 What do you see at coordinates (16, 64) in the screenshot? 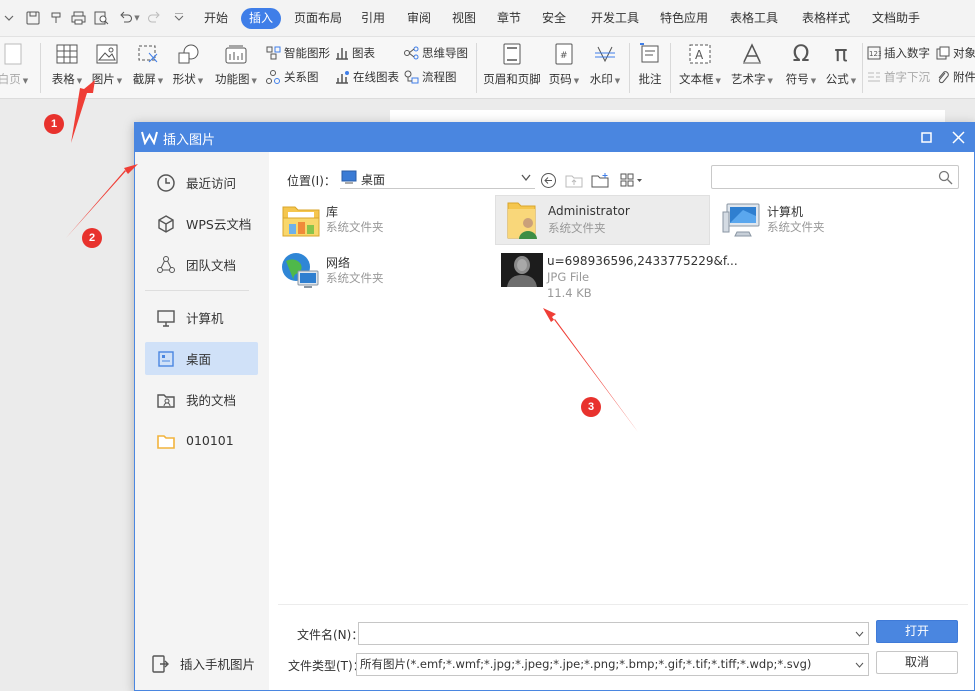
I see `blank-page-button: 白页 ▼` at bounding box center [16, 64].